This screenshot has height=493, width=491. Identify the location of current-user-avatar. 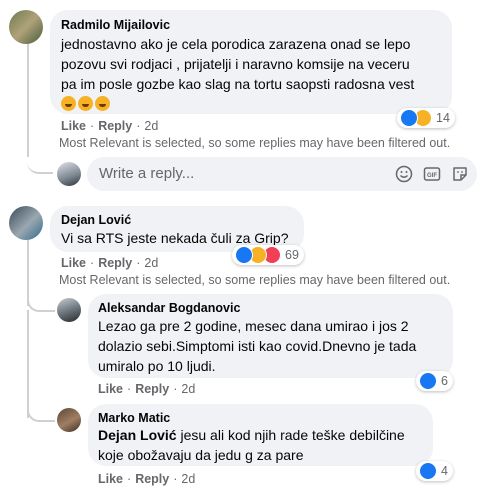
(69, 174).